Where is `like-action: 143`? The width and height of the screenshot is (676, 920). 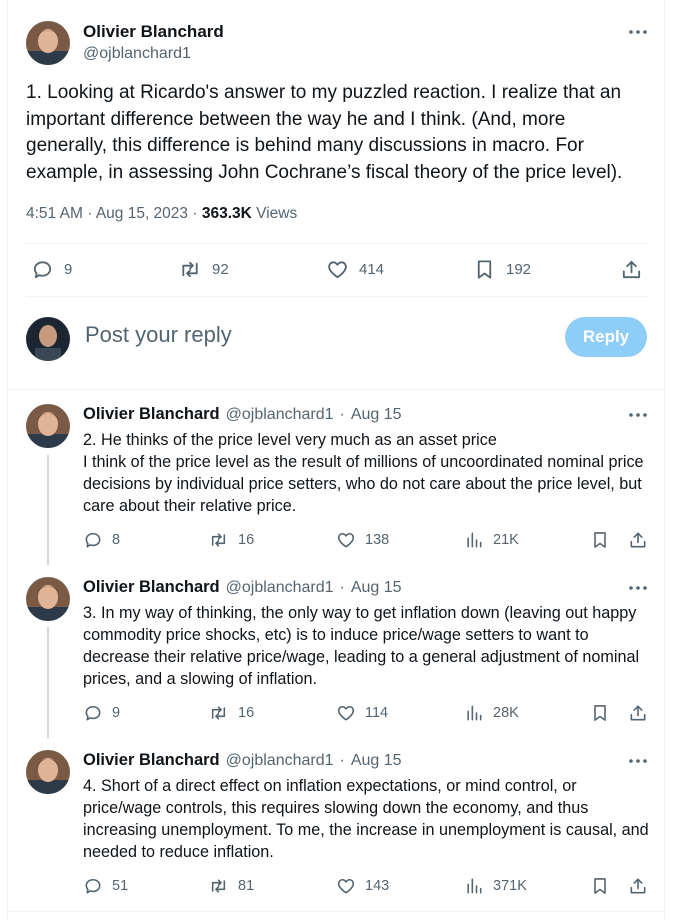
like-action: 143 is located at coordinates (362, 886).